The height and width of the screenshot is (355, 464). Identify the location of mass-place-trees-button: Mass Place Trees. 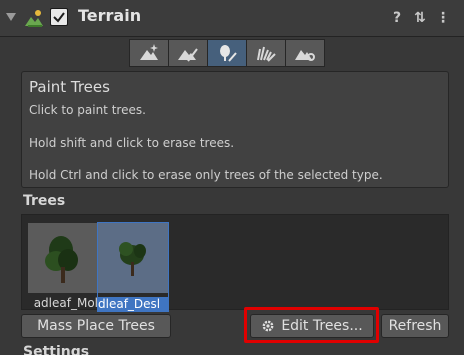
(96, 326).